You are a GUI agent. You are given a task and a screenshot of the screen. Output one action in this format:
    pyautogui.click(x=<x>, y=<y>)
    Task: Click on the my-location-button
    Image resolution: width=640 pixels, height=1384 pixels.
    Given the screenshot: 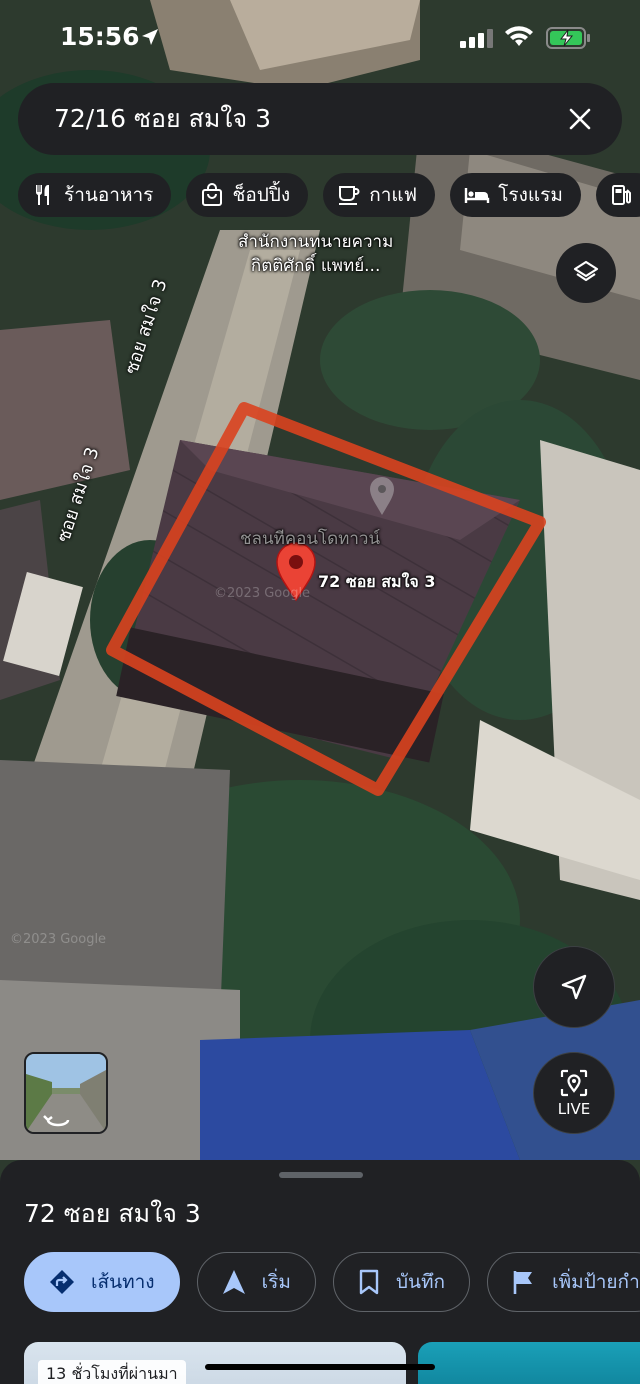 What is the action you would take?
    pyautogui.click(x=574, y=987)
    